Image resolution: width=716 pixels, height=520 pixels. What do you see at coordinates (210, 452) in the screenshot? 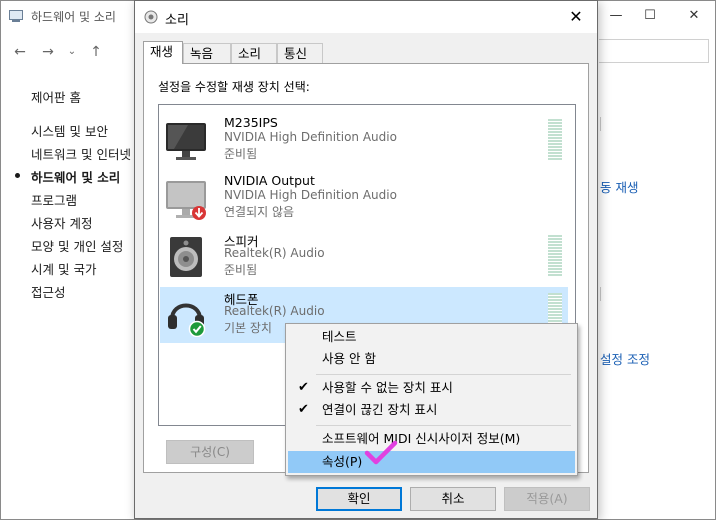
I see `configure-button: 구성(C)` at bounding box center [210, 452].